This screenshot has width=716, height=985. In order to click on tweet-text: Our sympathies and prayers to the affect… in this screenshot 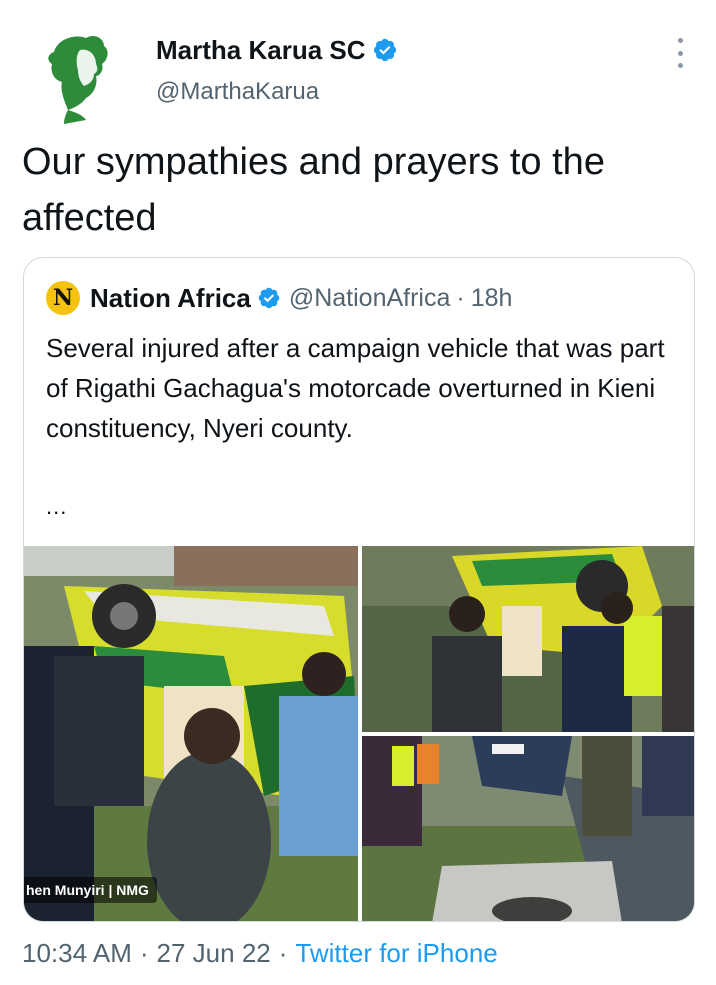, I will do `click(313, 190)`.